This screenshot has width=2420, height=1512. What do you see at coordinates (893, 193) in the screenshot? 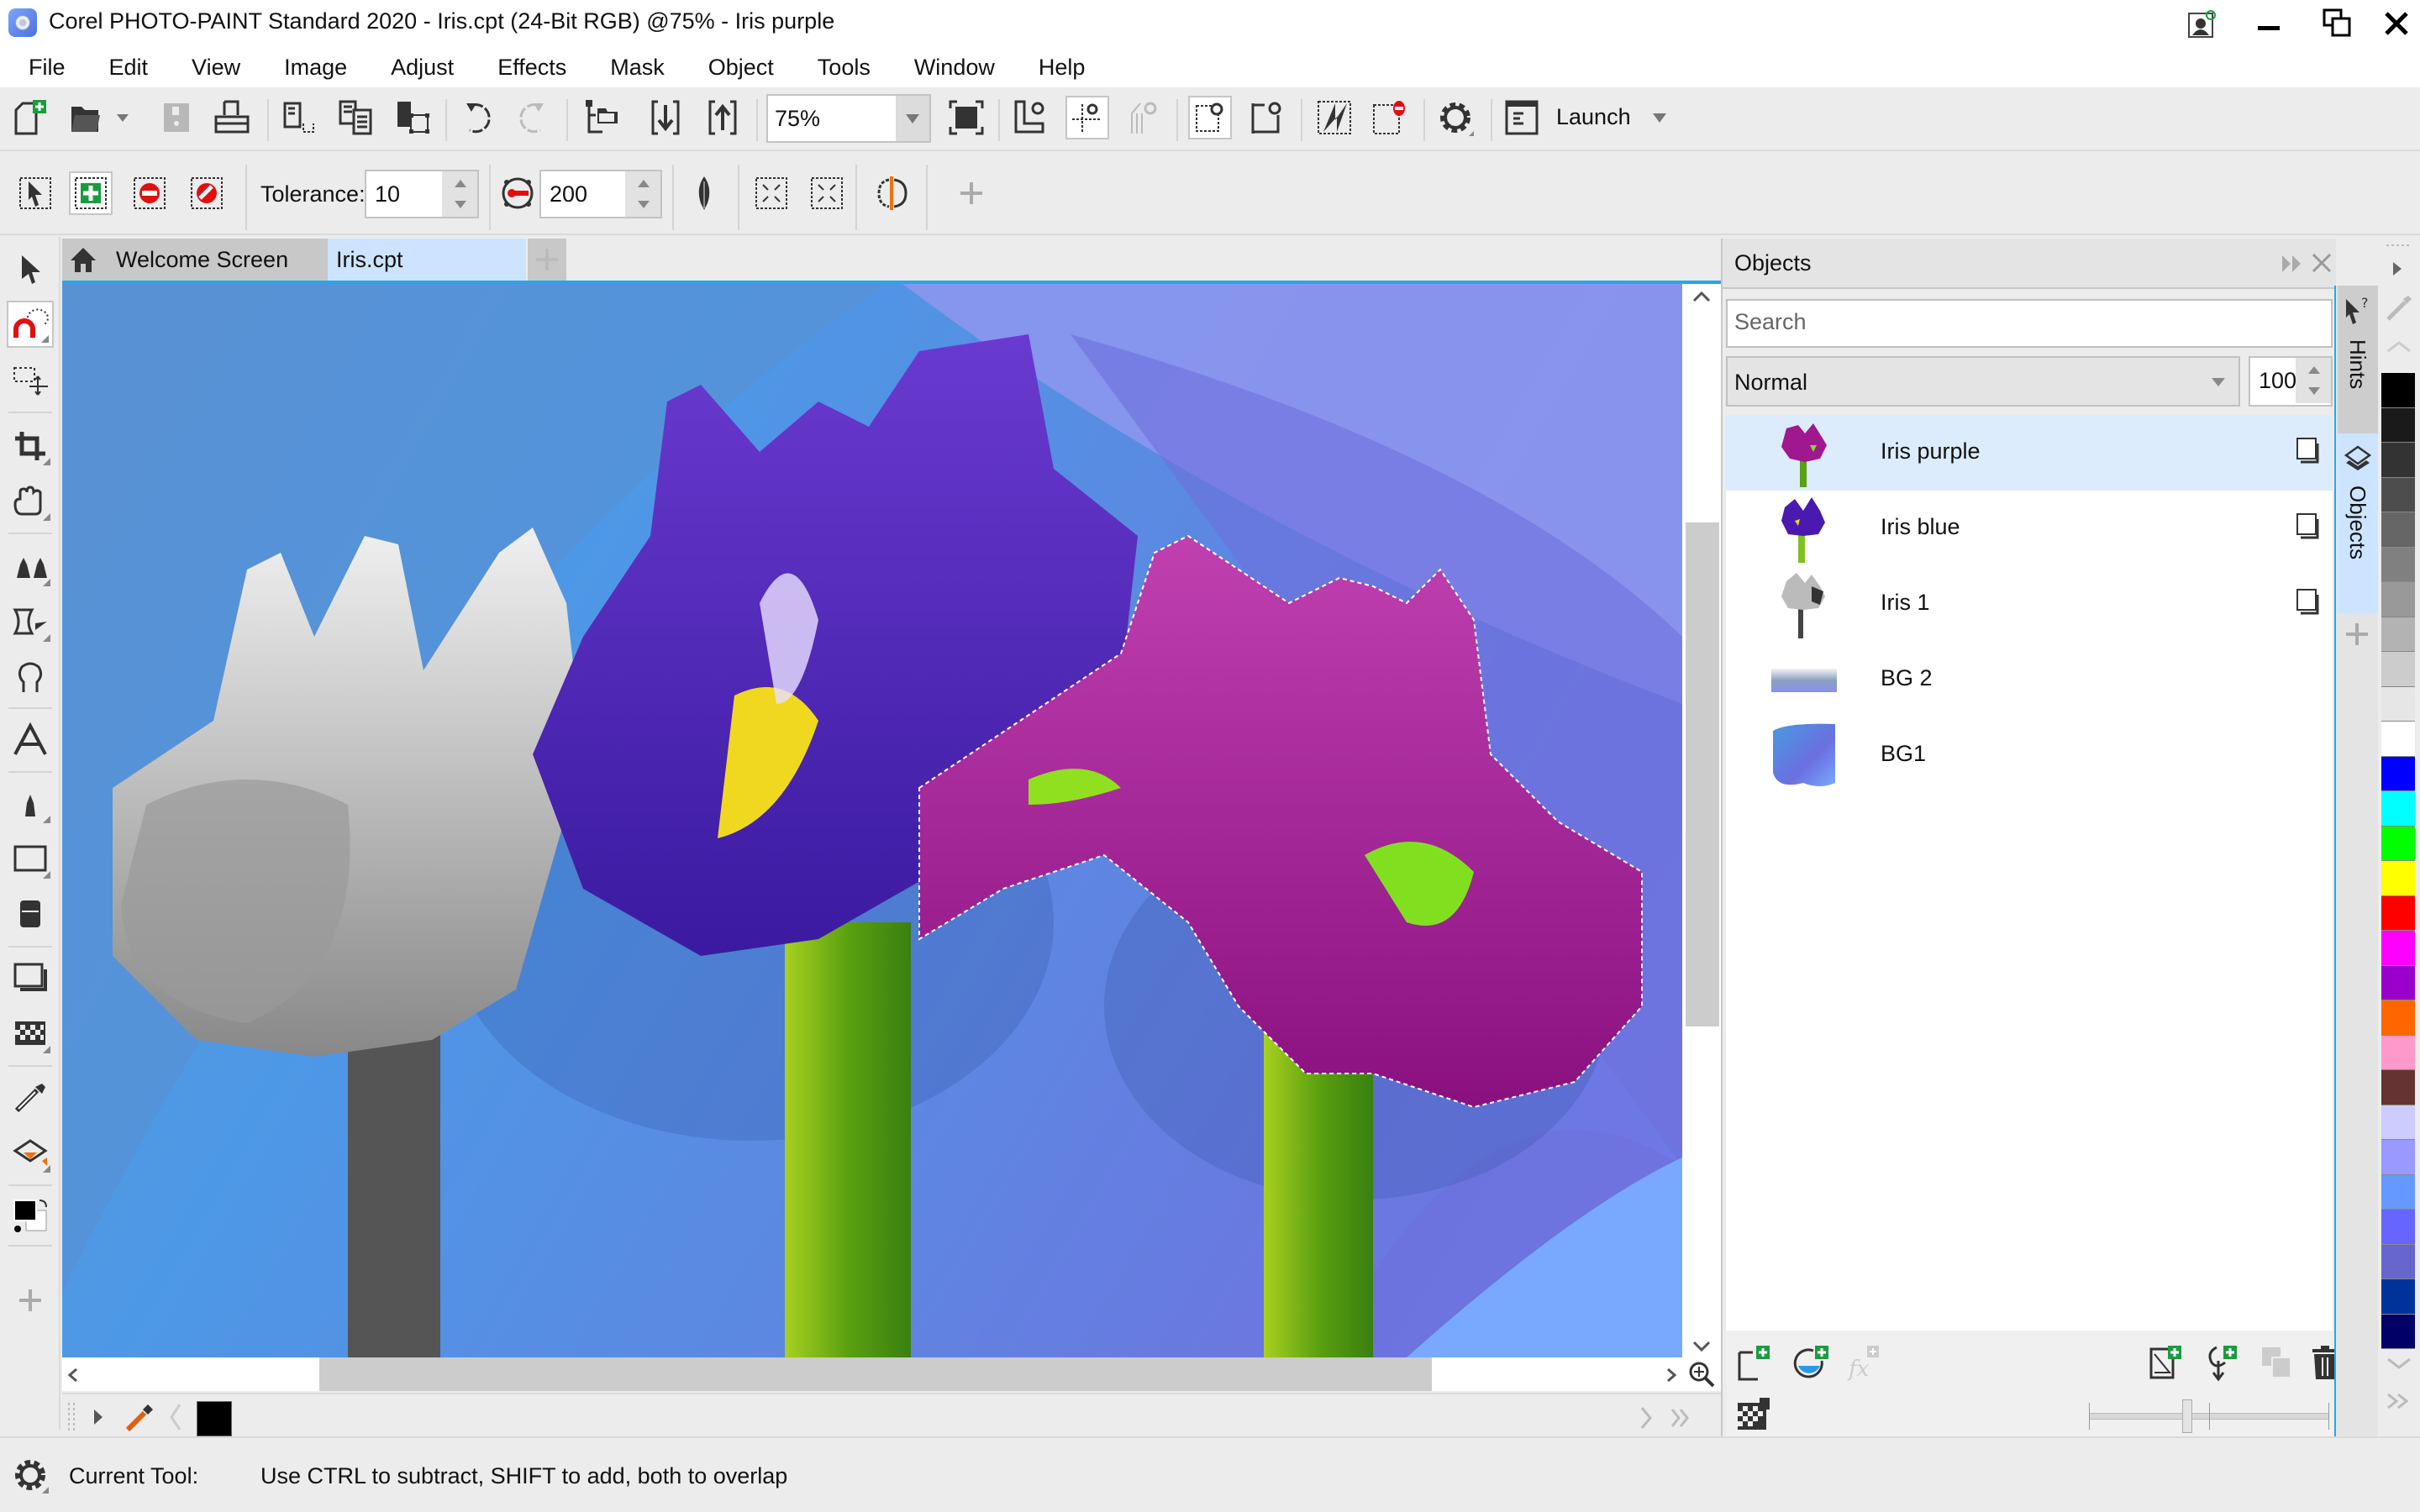
I see `anti-alias-button` at bounding box center [893, 193].